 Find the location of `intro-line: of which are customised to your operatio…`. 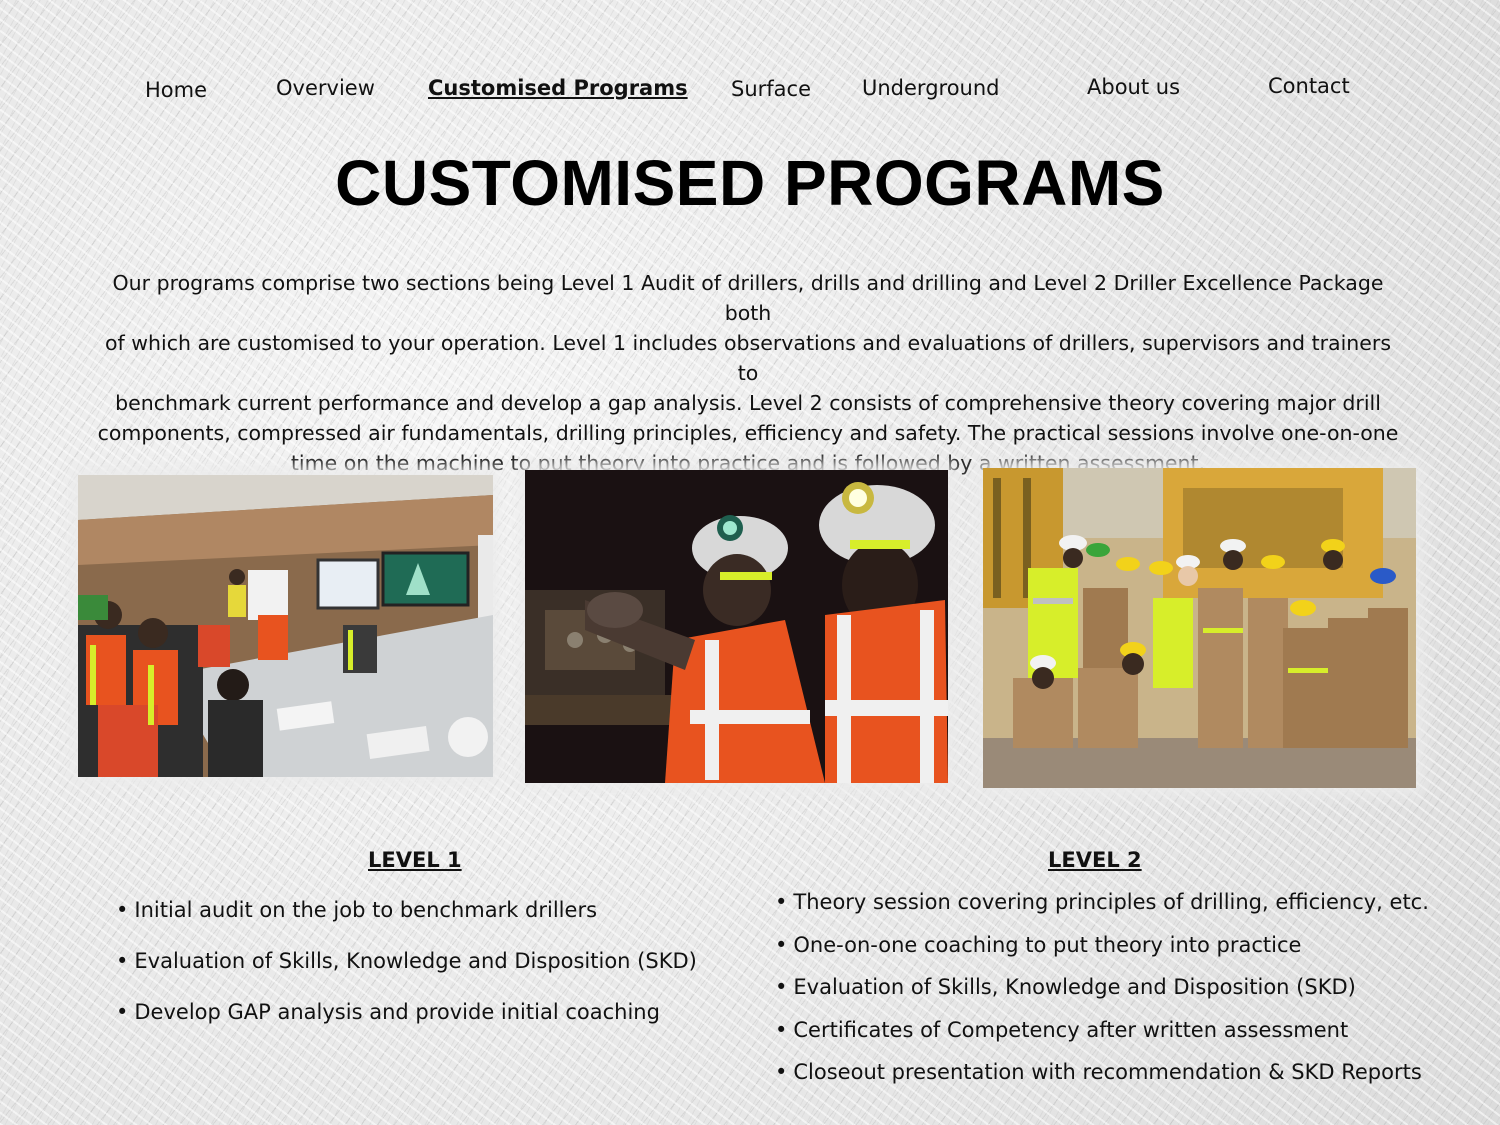

intro-line: of which are customised to your operatio… is located at coordinates (748, 358).